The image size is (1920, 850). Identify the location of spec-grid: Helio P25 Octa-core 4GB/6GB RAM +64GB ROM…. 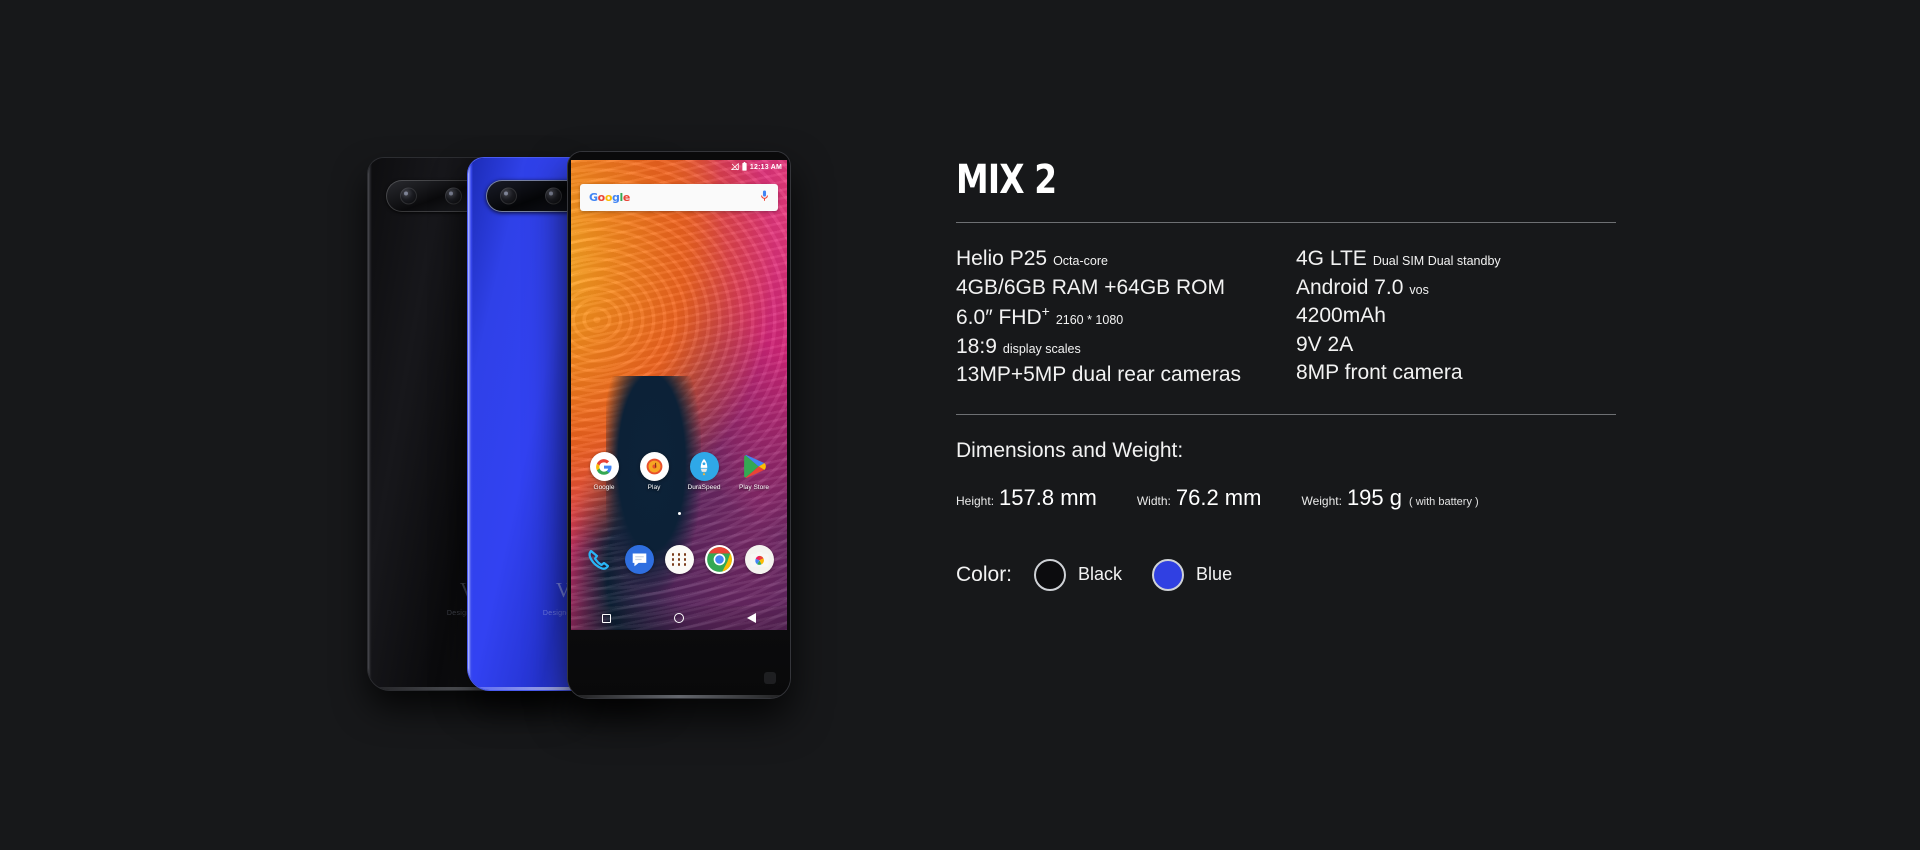
(1286, 317).